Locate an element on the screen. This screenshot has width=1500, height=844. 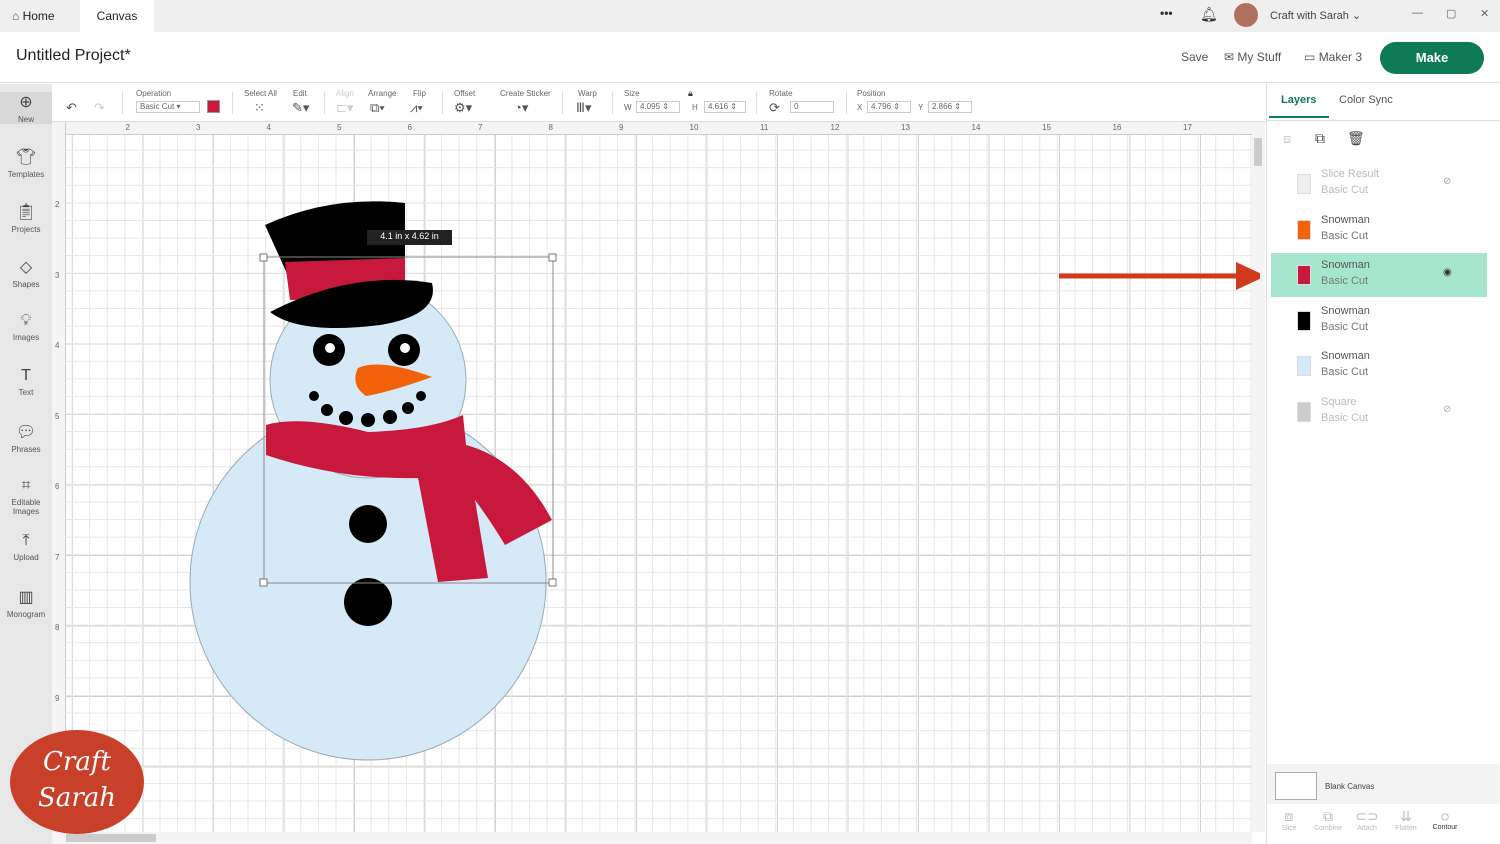
attach-button: ⊂⊃ Attach is located at coordinates (1367, 820).